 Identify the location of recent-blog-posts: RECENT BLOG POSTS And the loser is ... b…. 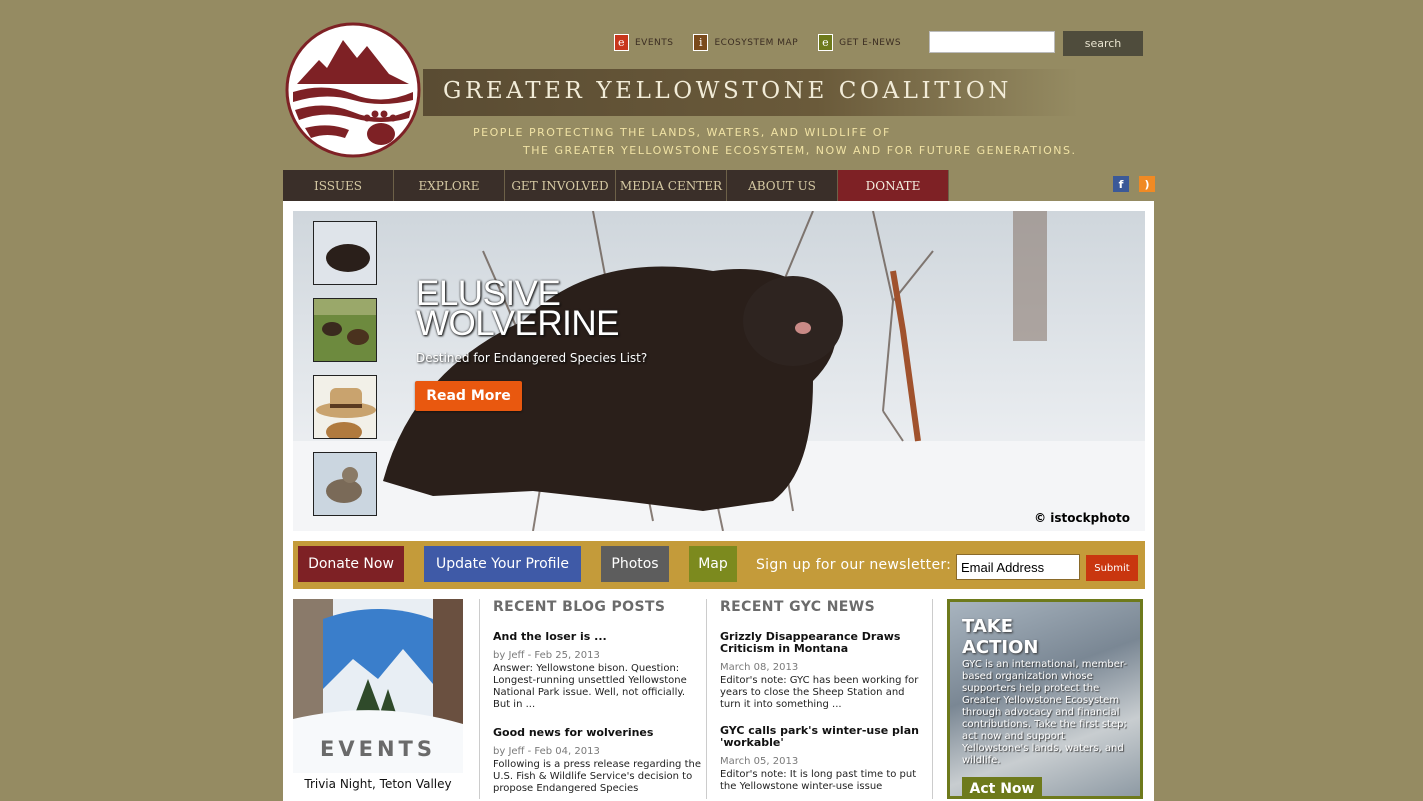
(598, 697).